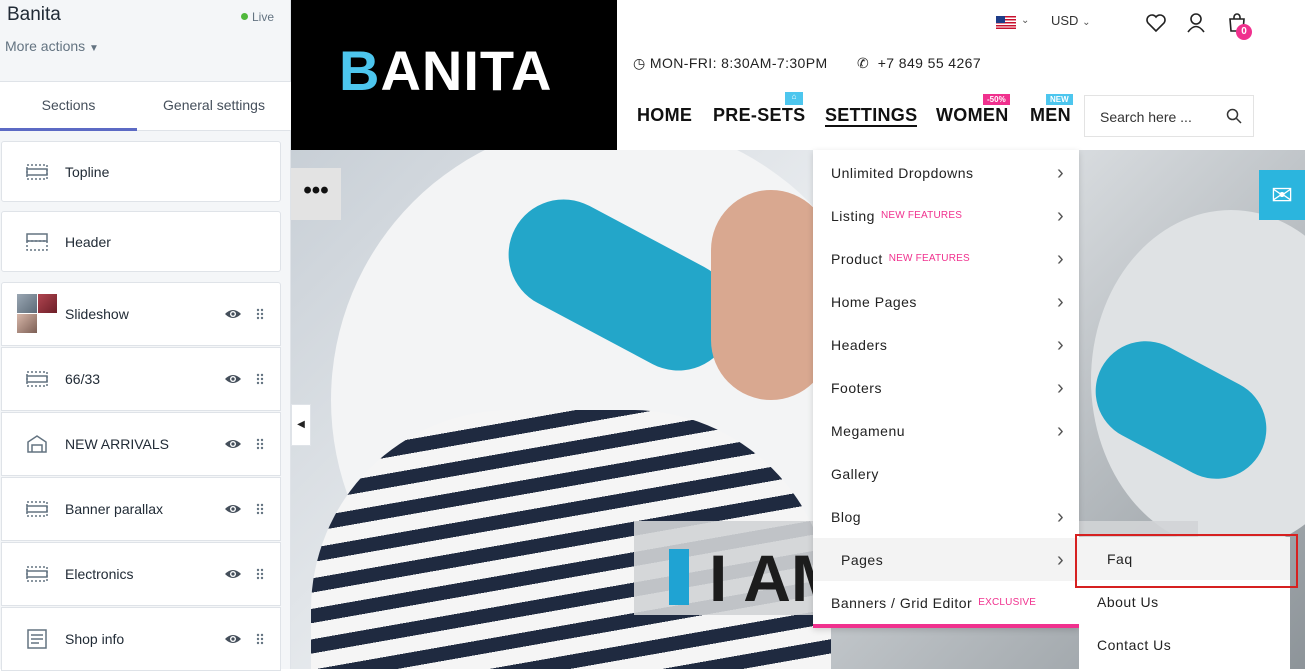 Image resolution: width=1305 pixels, height=671 pixels. What do you see at coordinates (141, 314) in the screenshot?
I see `section-item-slideshow: Slideshow` at bounding box center [141, 314].